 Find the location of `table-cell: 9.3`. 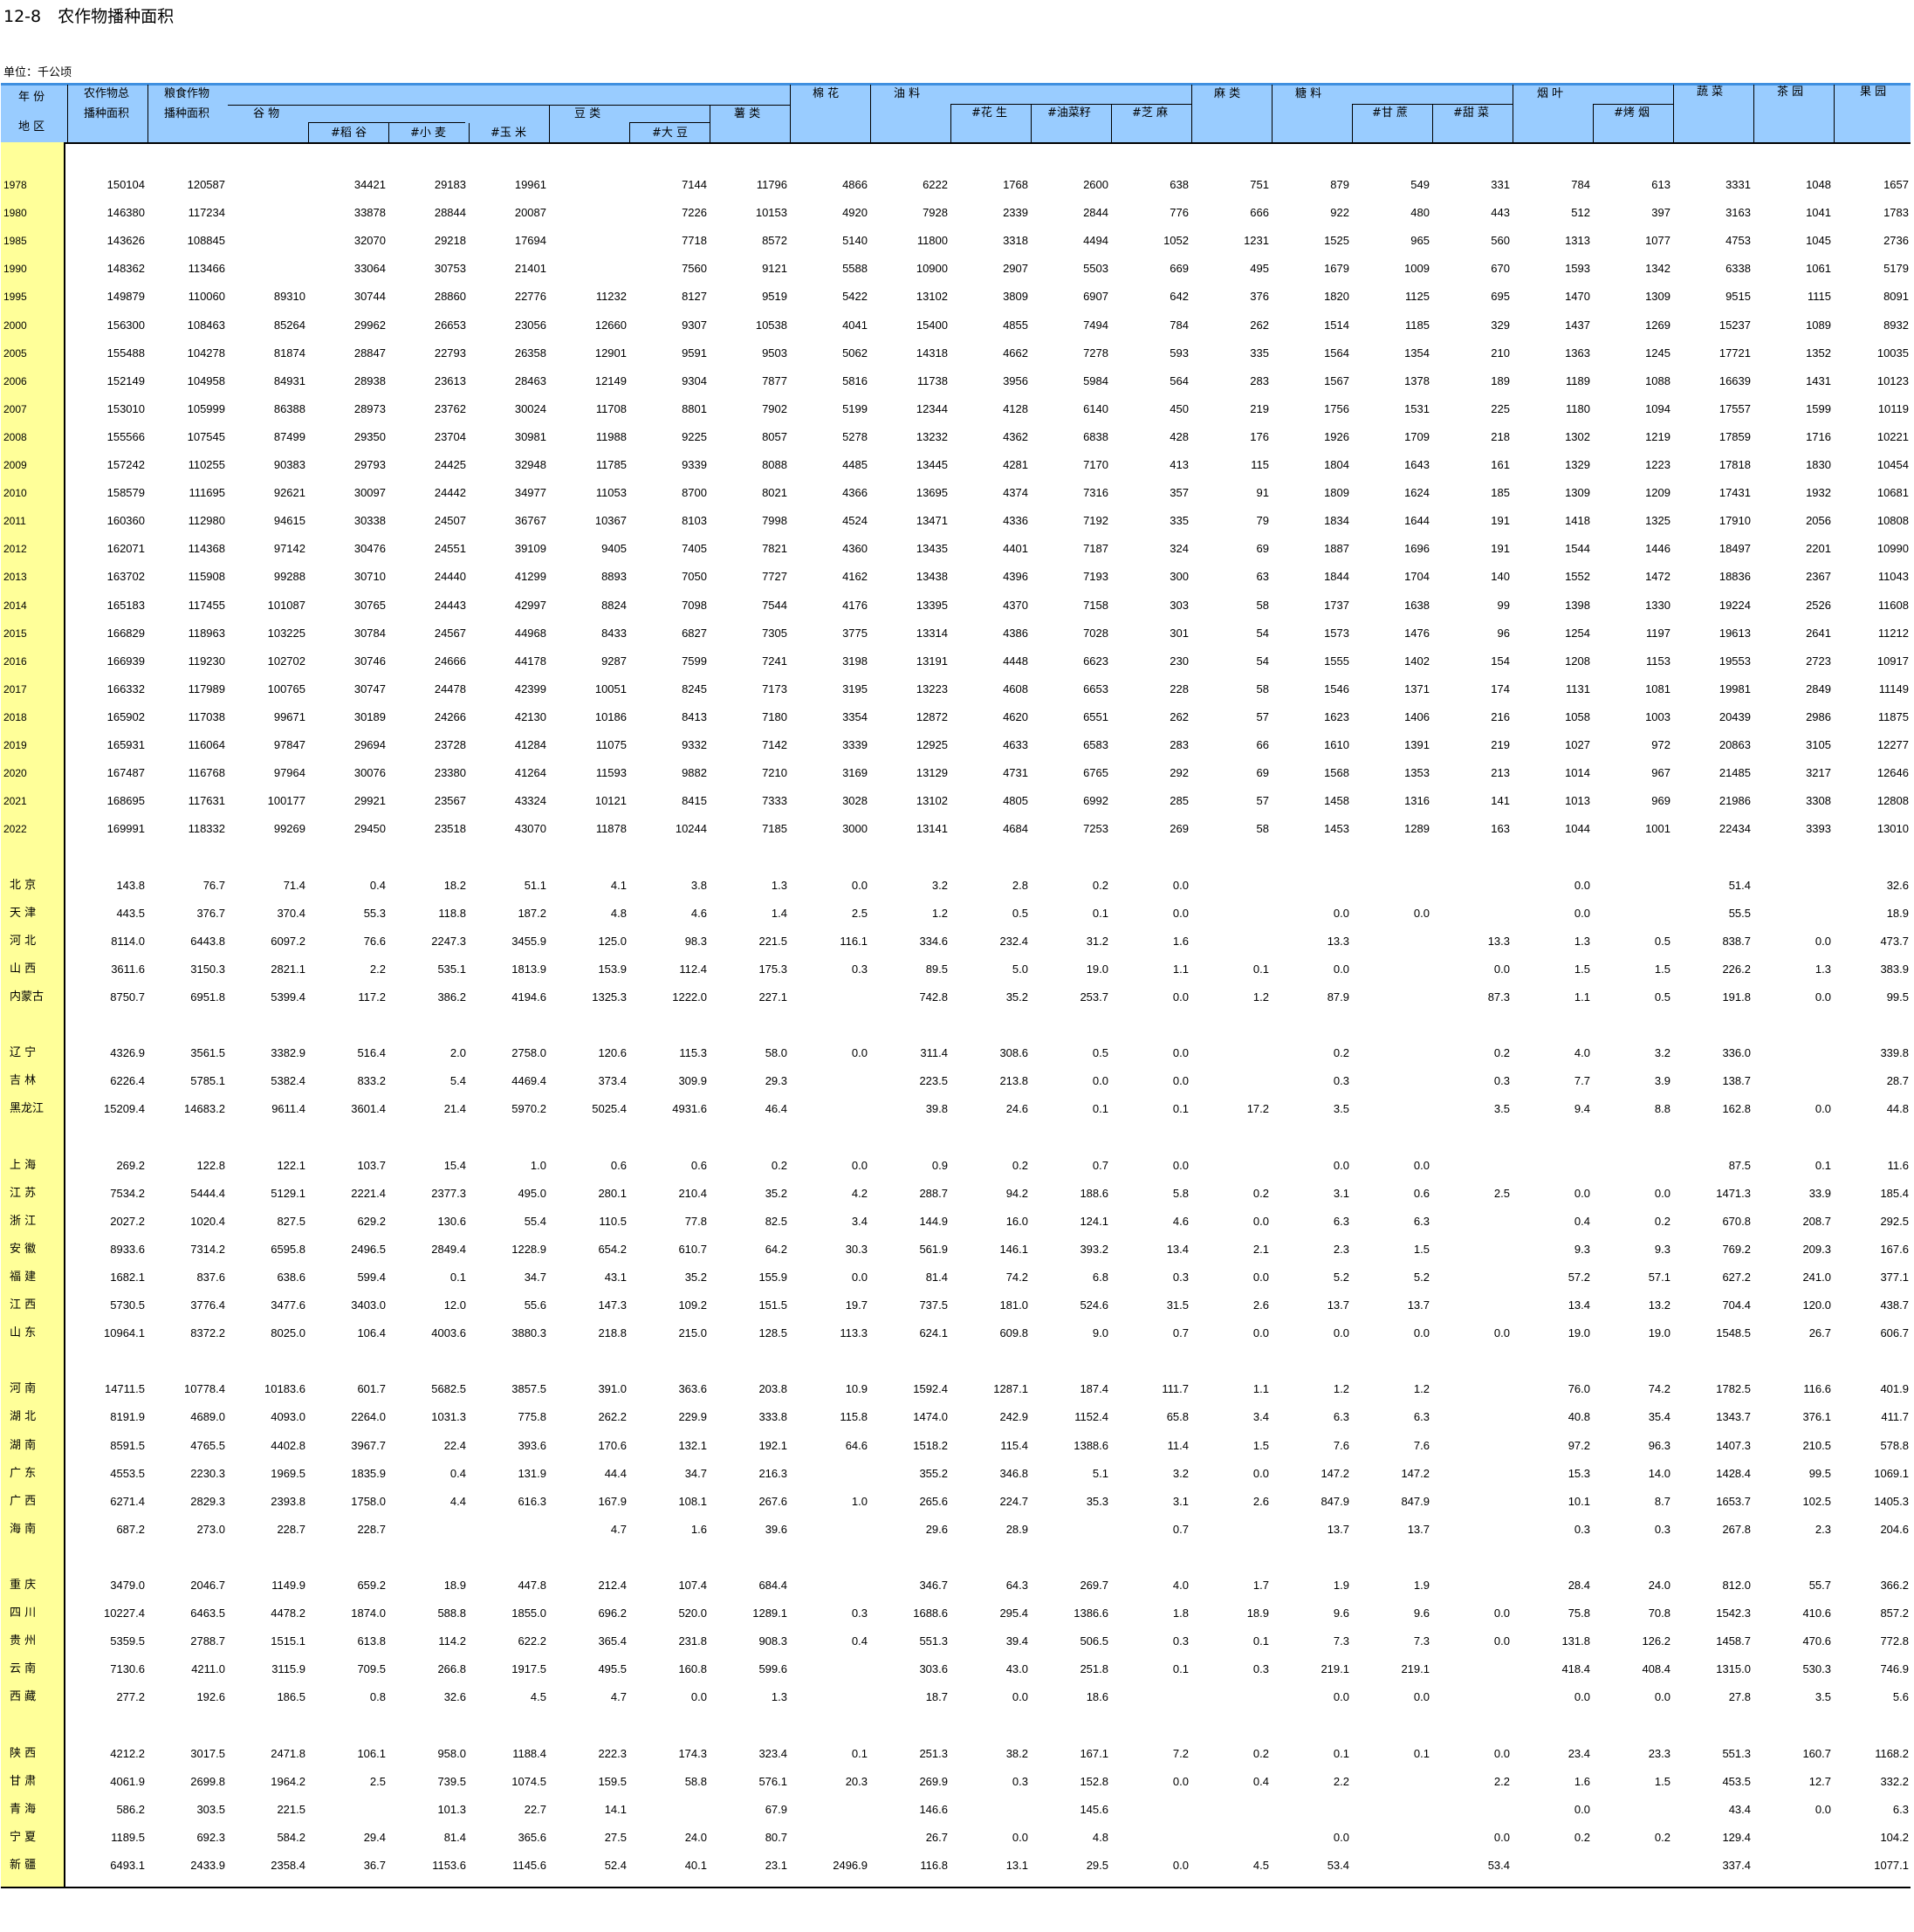

table-cell: 9.3 is located at coordinates (1662, 1249).